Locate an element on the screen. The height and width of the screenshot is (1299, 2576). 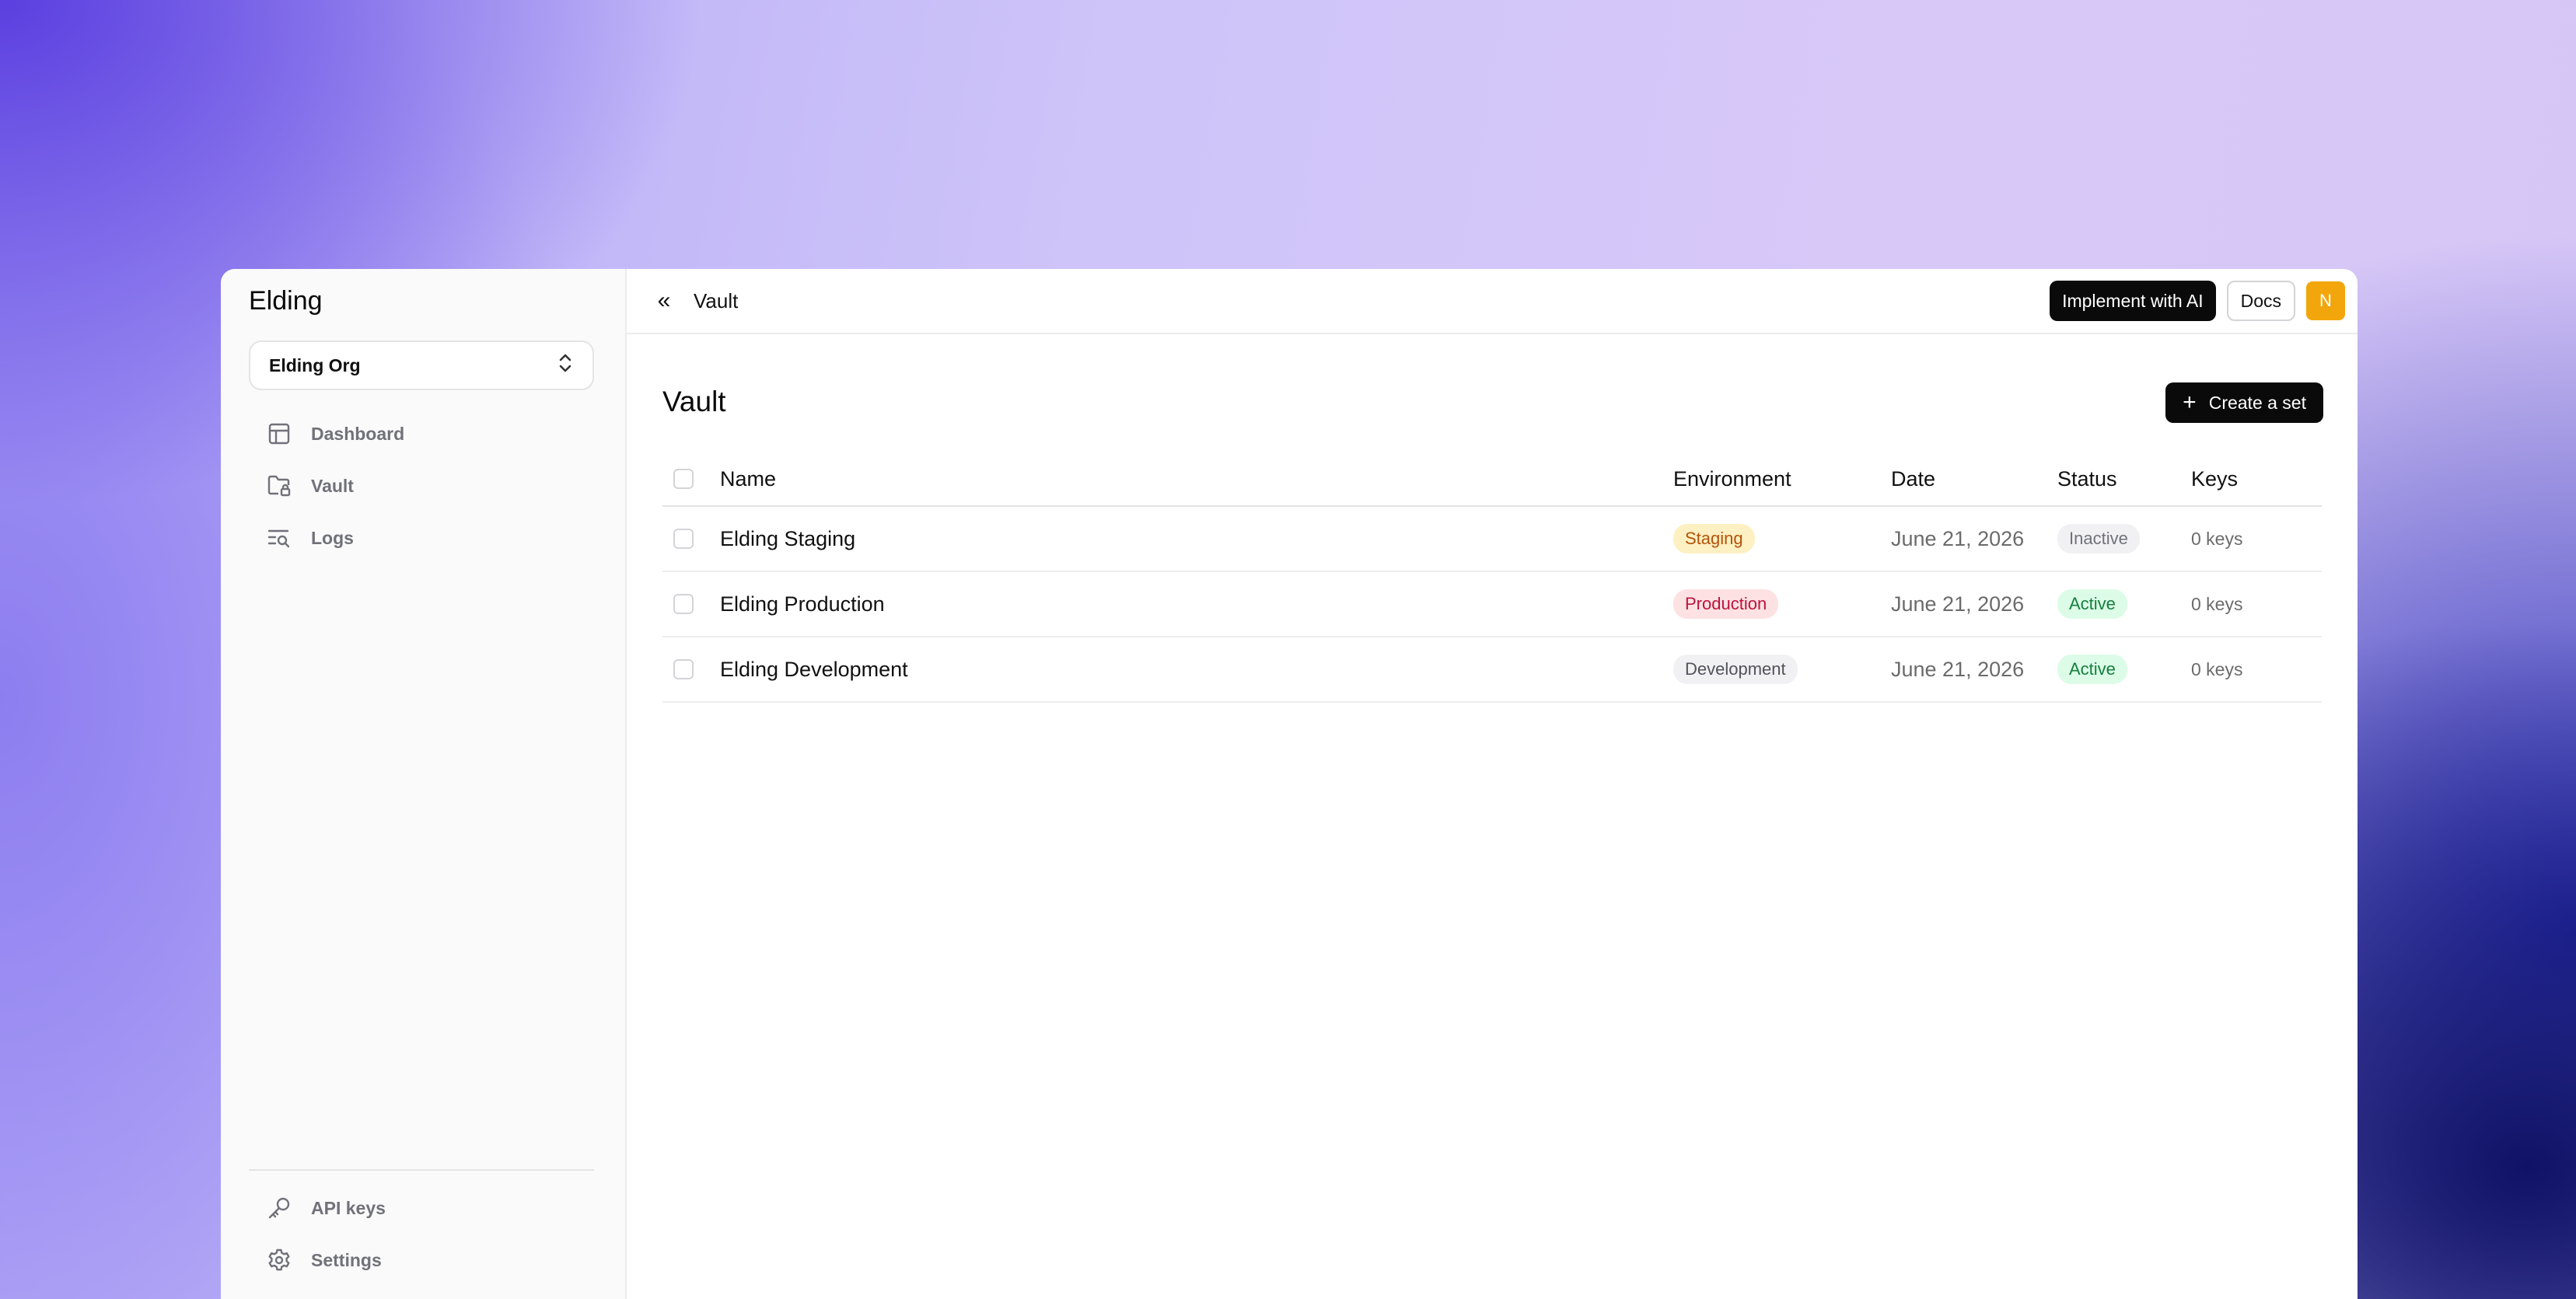
docs-button: Docs is located at coordinates (2260, 301).